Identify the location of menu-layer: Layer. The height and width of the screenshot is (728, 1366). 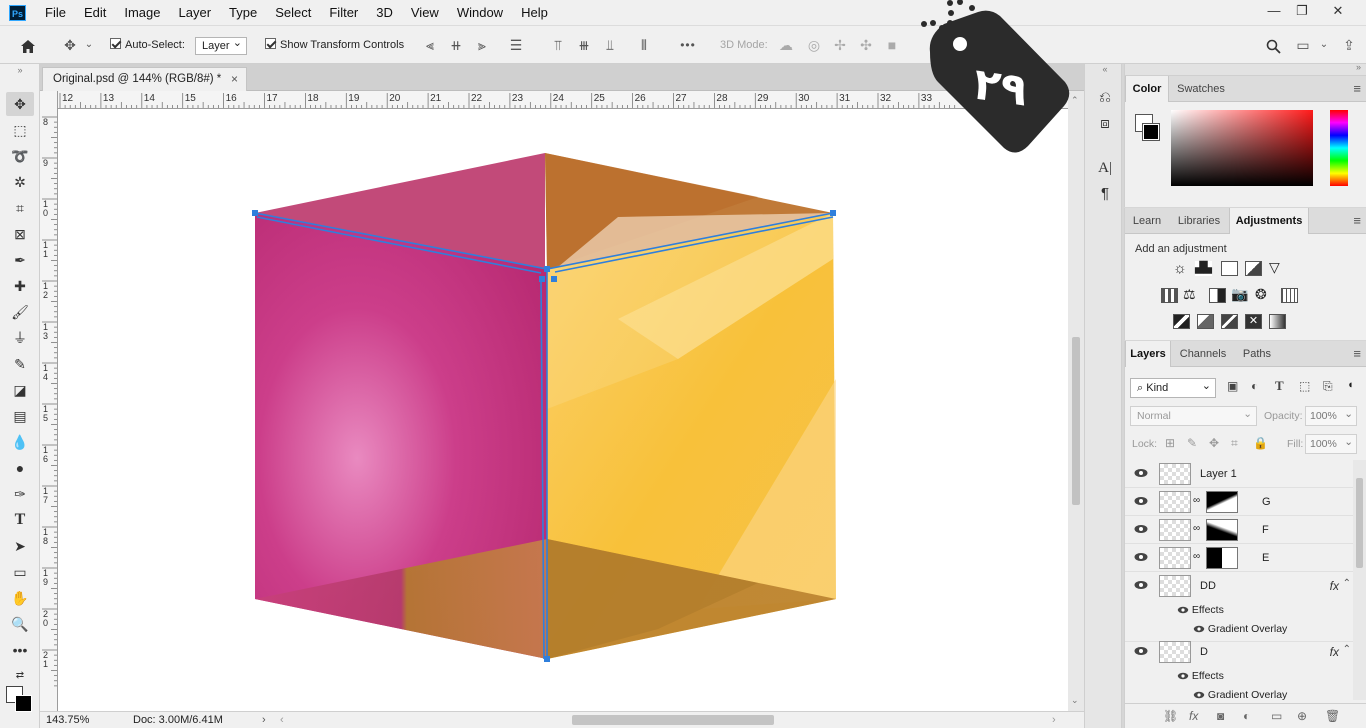
(195, 13).